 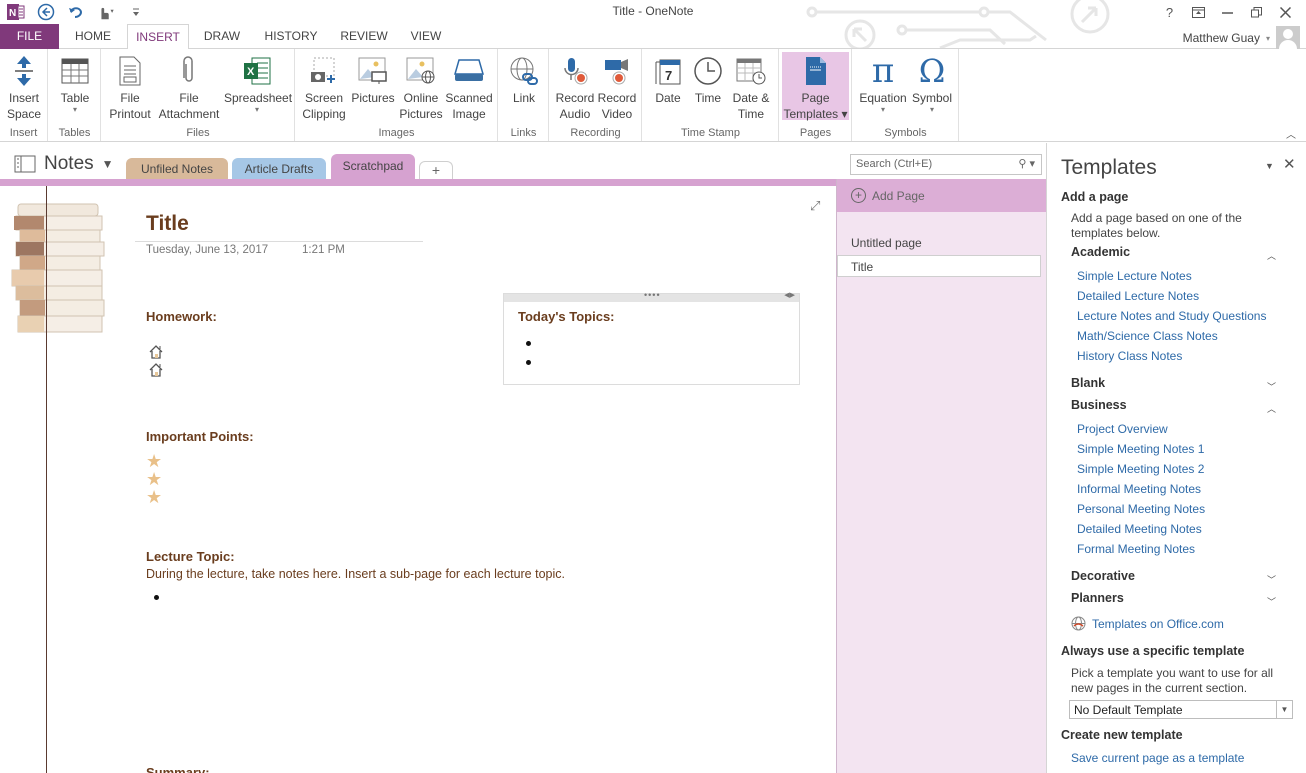 I want to click on template-link: Detailed Lecture Notes, so click(x=1138, y=296).